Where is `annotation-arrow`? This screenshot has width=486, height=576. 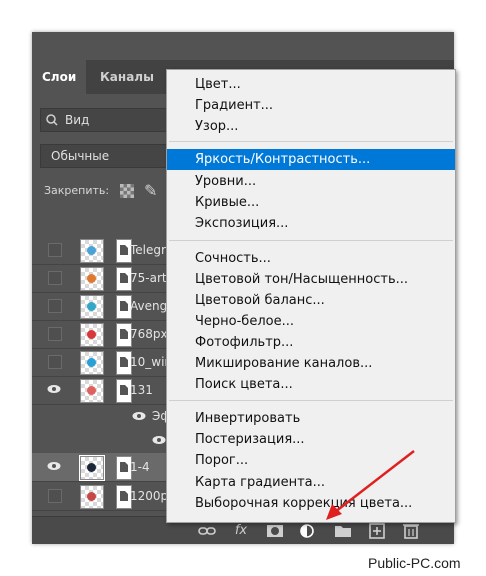
annotation-arrow is located at coordinates (370, 485).